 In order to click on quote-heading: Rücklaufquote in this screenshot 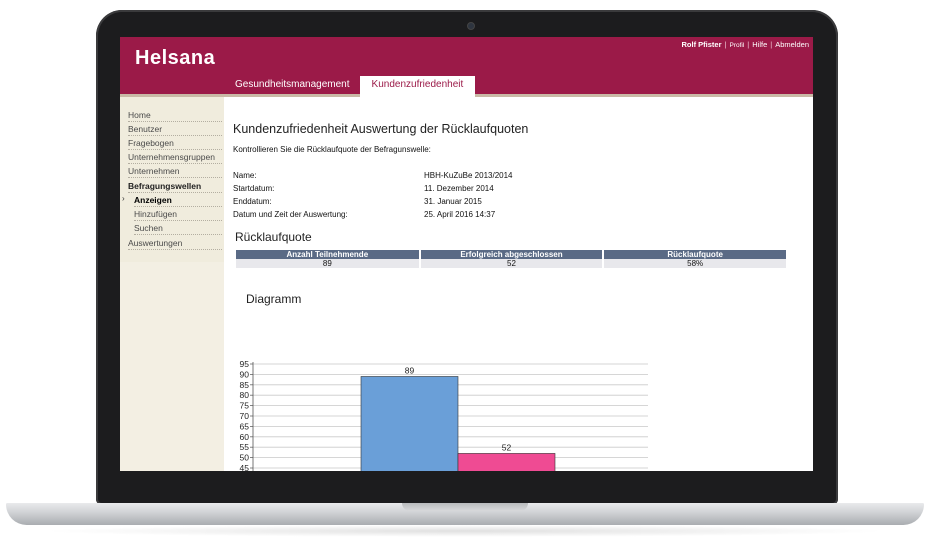, I will do `click(273, 237)`.